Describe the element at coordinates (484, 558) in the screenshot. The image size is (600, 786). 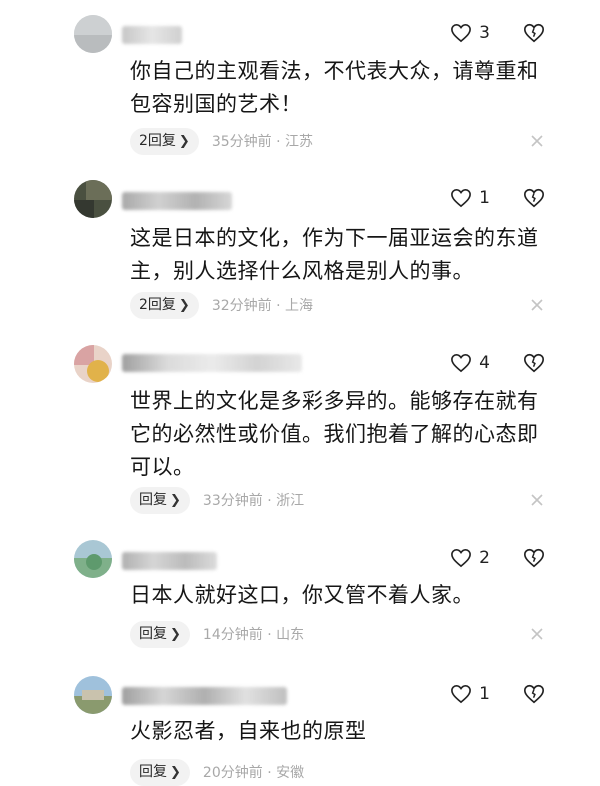
I see `like-count: 2` at that location.